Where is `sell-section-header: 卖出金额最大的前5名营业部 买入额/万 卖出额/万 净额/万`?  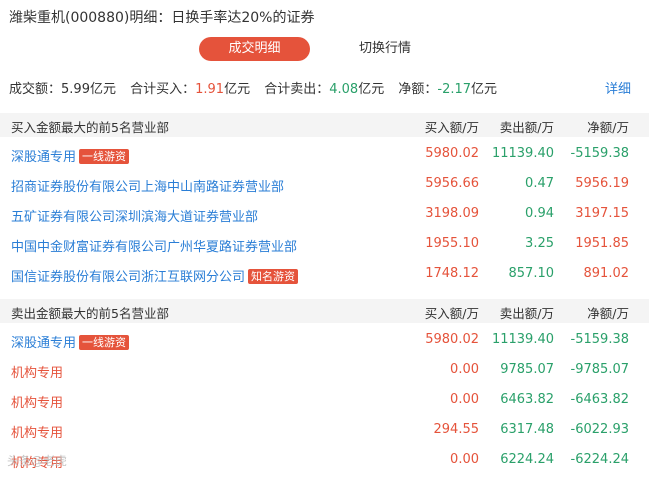
sell-section-header: 卖出金额最大的前5名营业部 买入额/万 卖出额/万 净额/万 is located at coordinates (324, 311).